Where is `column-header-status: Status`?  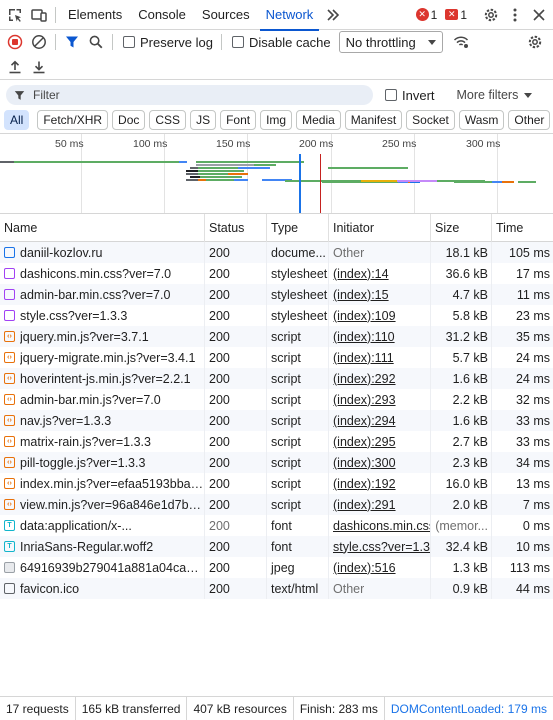
column-header-status: Status is located at coordinates (236, 227).